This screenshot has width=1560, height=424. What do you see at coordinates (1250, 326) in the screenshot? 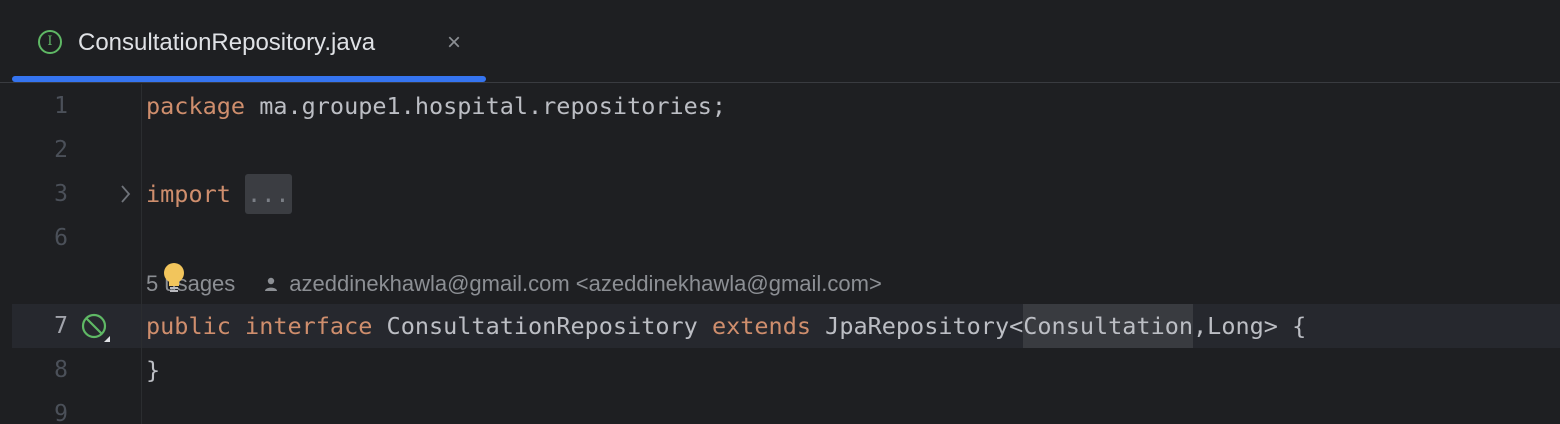
I see `type-rest: ,Long> {` at bounding box center [1250, 326].